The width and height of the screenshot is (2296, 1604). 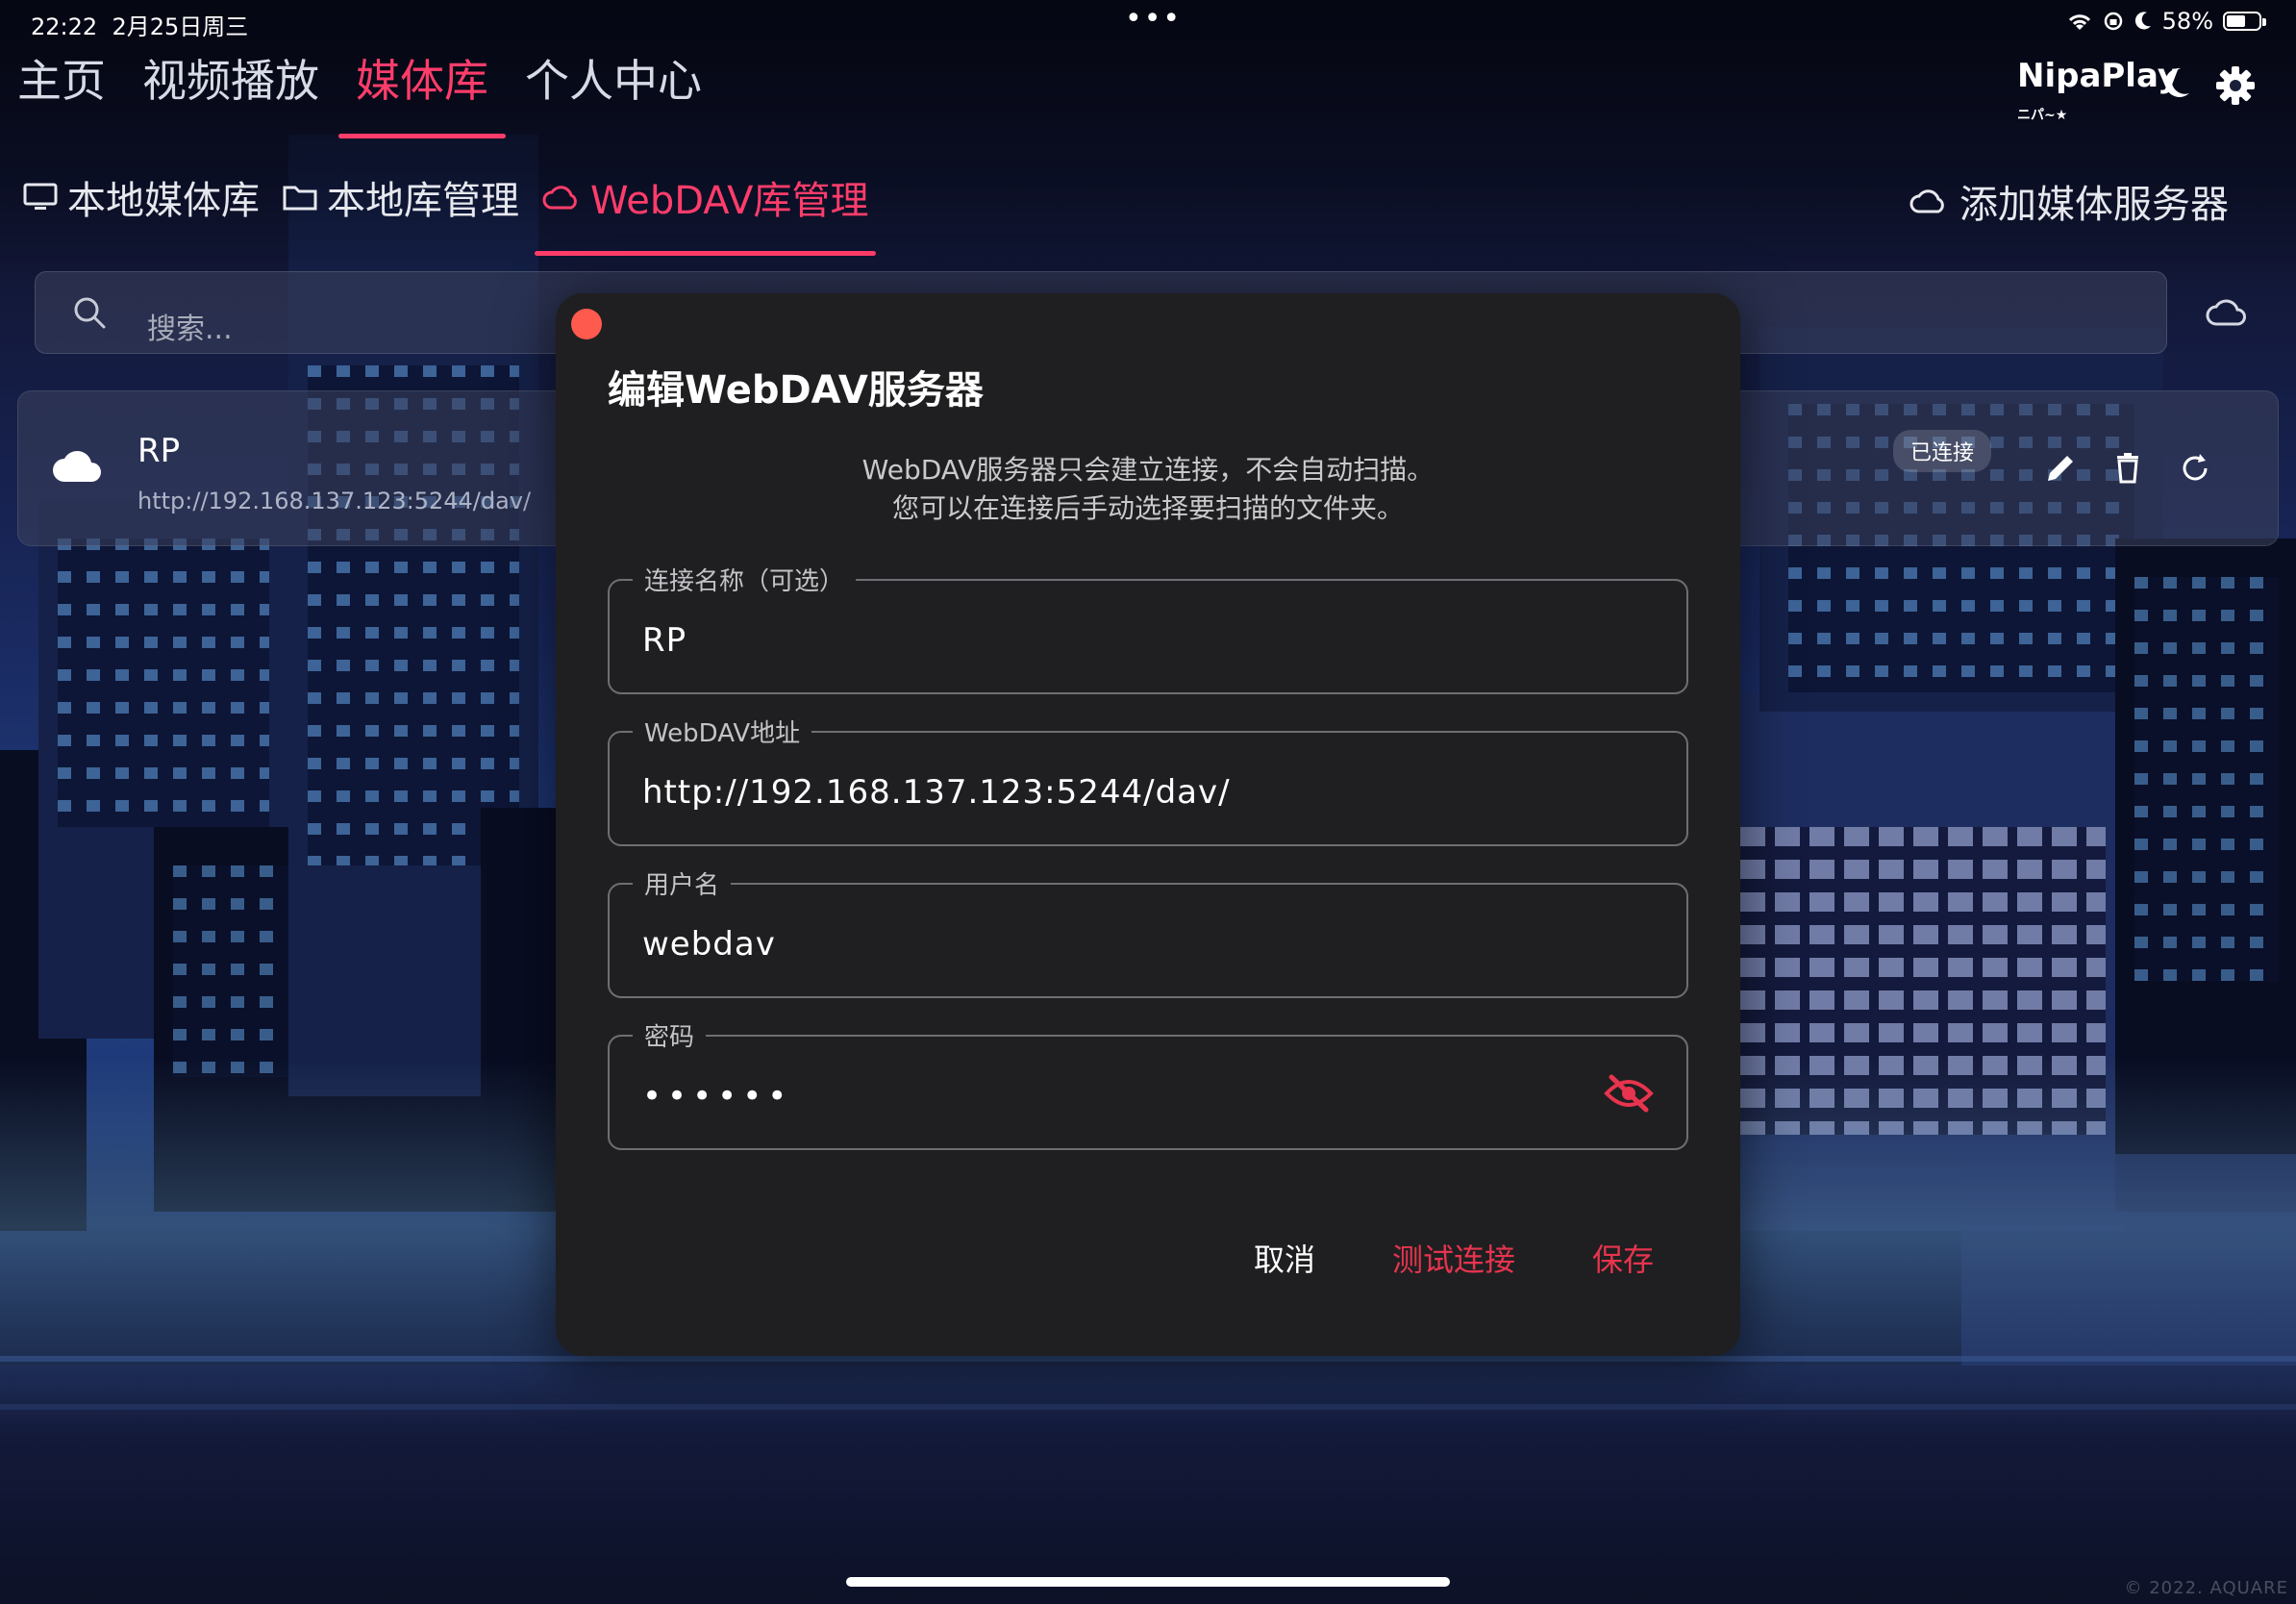 I want to click on server-name: RP, so click(x=159, y=451).